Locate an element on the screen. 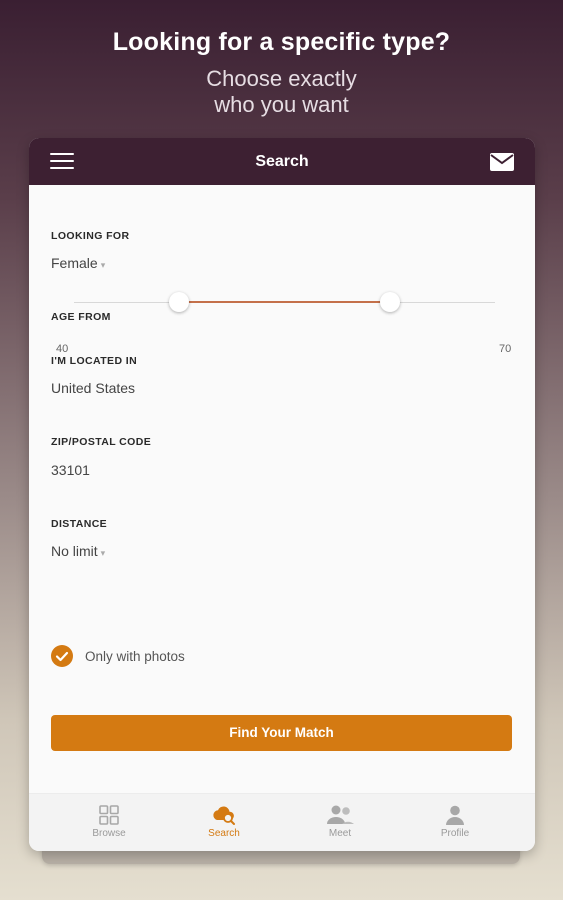 Image resolution: width=563 pixels, height=900 pixels. age-slider-max-handle is located at coordinates (389, 302).